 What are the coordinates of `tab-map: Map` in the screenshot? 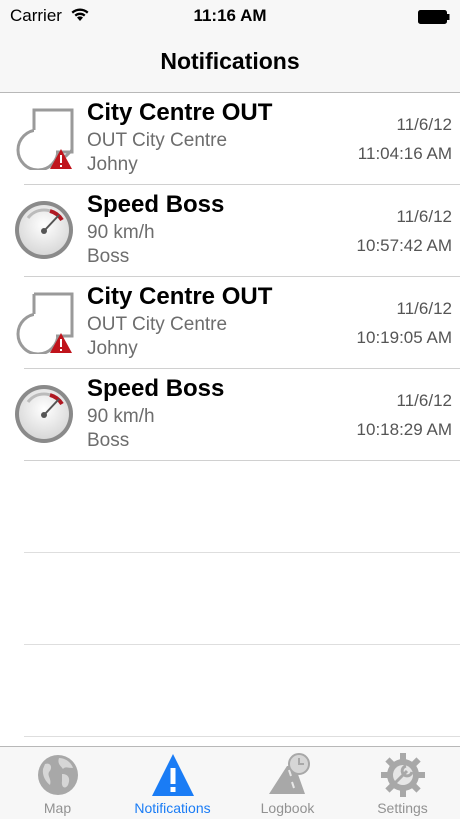 It's located at (57, 783).